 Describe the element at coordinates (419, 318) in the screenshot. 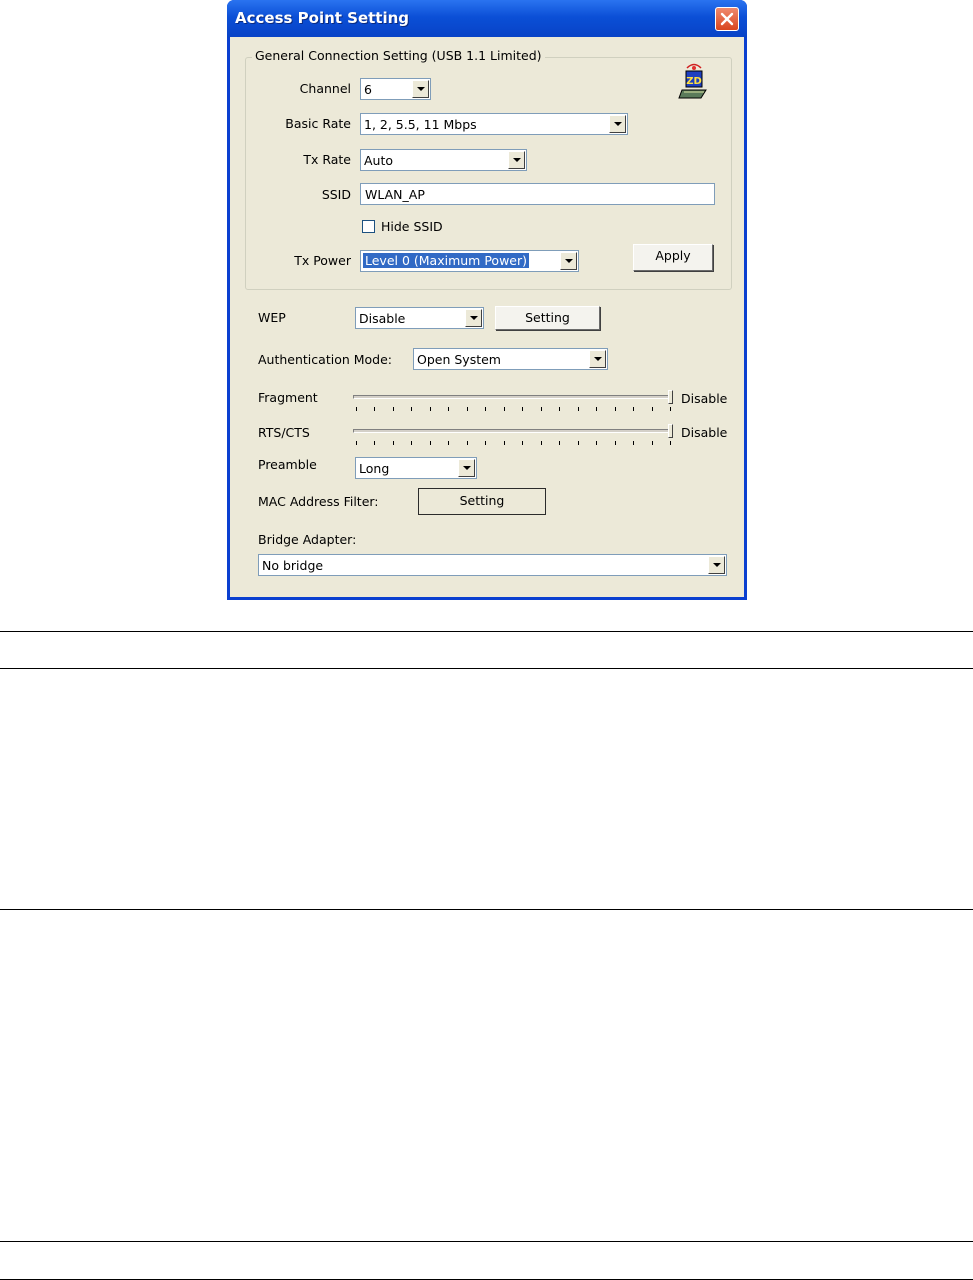

I see `wep-select: Disable` at that location.